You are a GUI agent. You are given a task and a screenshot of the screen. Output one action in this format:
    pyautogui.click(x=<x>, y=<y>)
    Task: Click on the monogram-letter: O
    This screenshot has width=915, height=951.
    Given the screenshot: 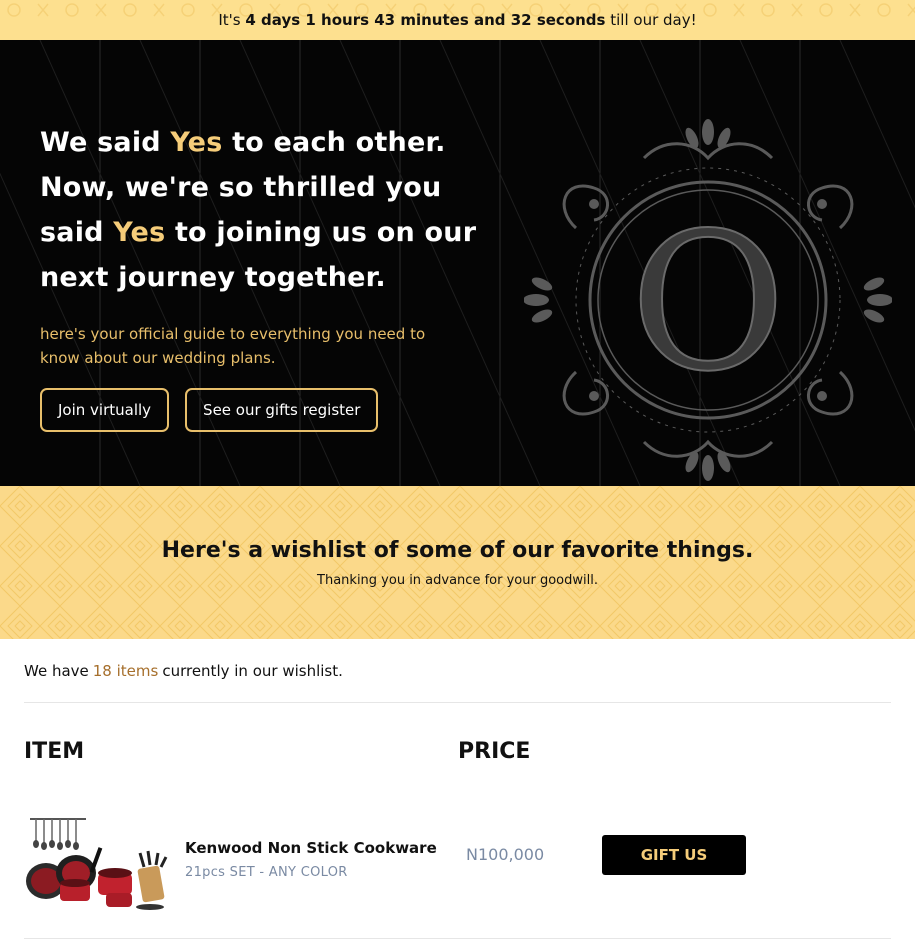 What is the action you would take?
    pyautogui.click(x=708, y=302)
    